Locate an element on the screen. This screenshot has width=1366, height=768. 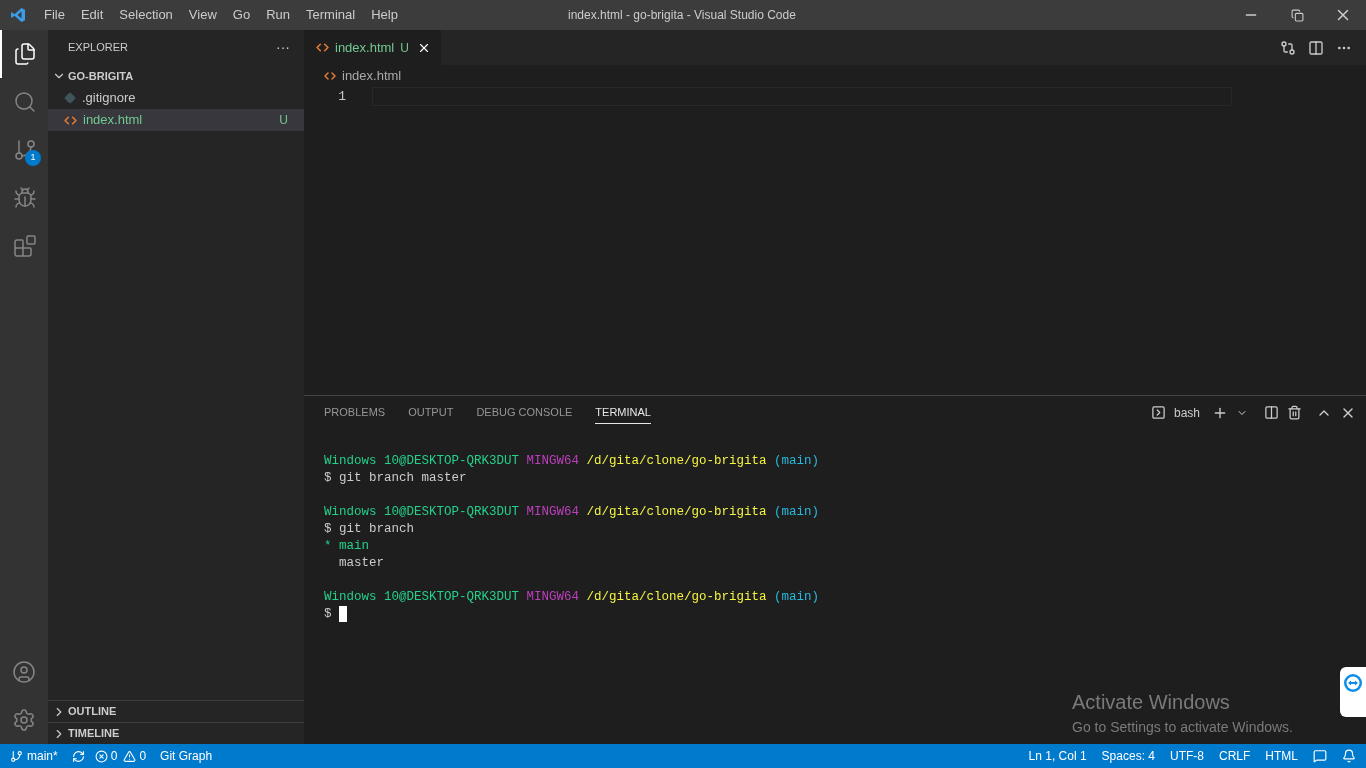
file-name: index.html is located at coordinates (113, 120).